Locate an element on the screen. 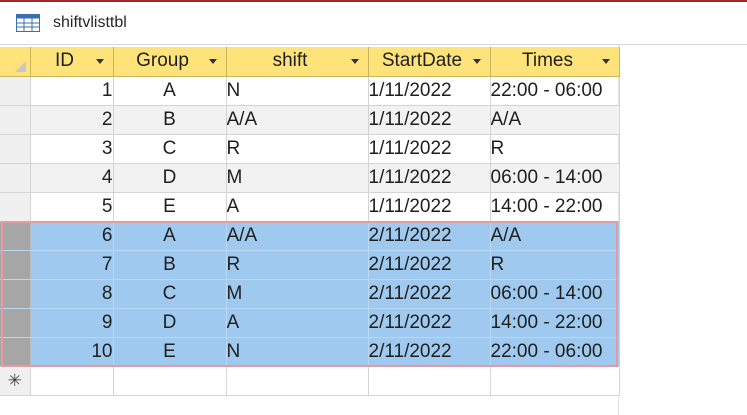 This screenshot has width=747, height=415. new-record-row: ✳ is located at coordinates (310, 381).